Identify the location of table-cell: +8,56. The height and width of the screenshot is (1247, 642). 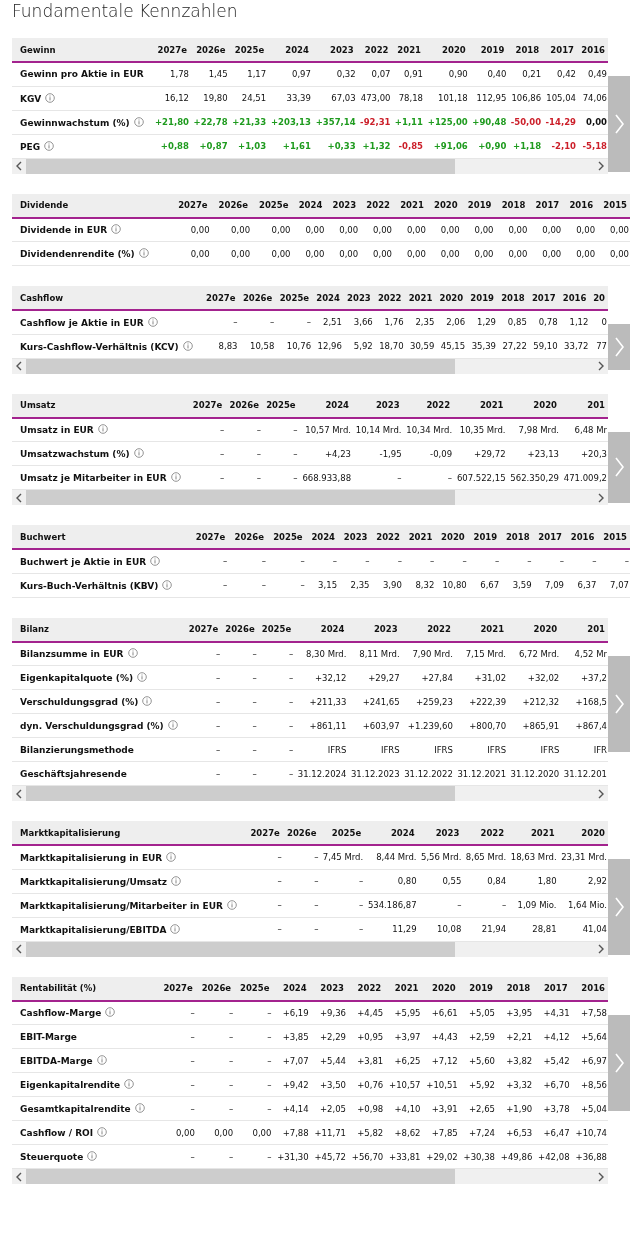
(589, 1084).